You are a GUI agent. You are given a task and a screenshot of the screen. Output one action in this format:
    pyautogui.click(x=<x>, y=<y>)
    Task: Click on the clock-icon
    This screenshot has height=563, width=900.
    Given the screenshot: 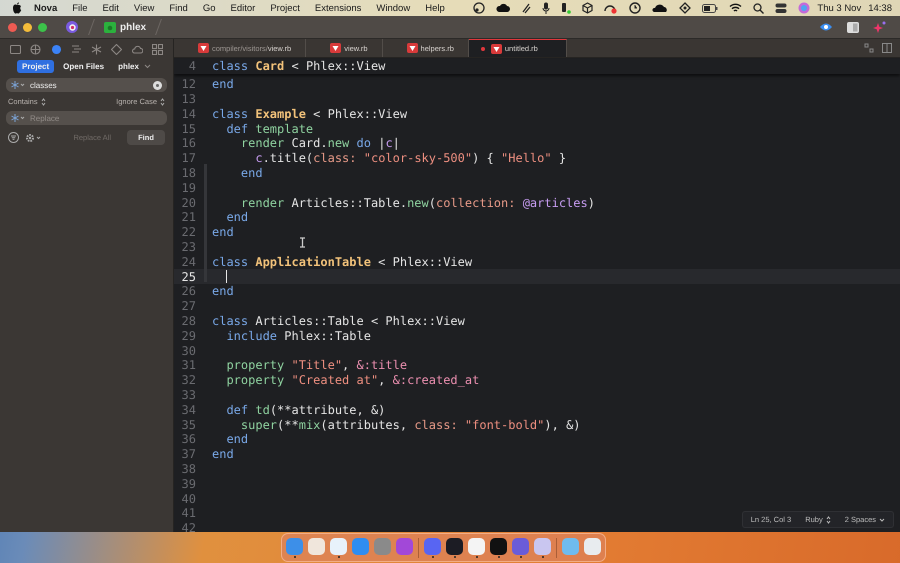 What is the action you would take?
    pyautogui.click(x=635, y=8)
    